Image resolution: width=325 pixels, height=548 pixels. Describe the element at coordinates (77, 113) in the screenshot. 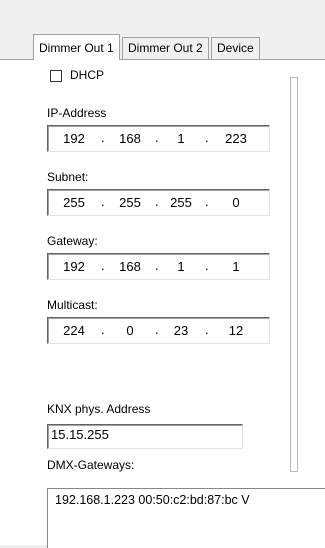

I see `ip-address-label: IP-Address` at that location.